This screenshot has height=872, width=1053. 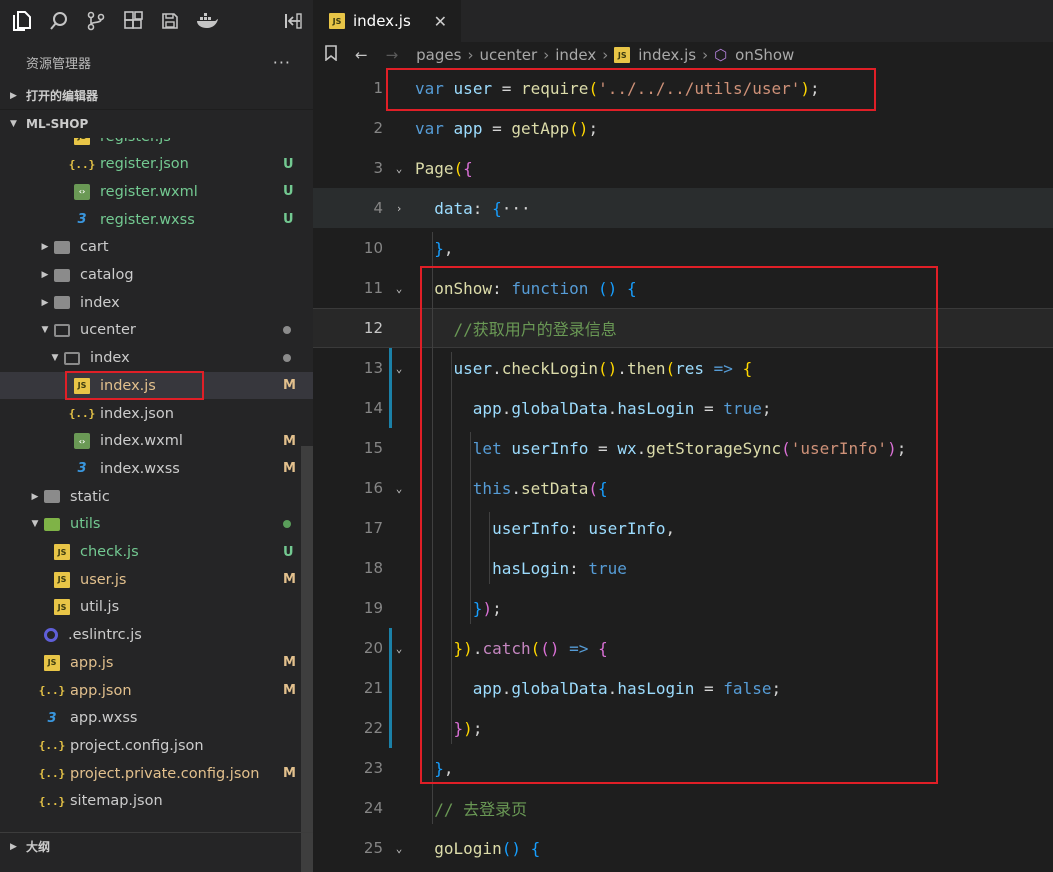 What do you see at coordinates (156, 219) in the screenshot?
I see `tree-item: 3 register.wxss U` at bounding box center [156, 219].